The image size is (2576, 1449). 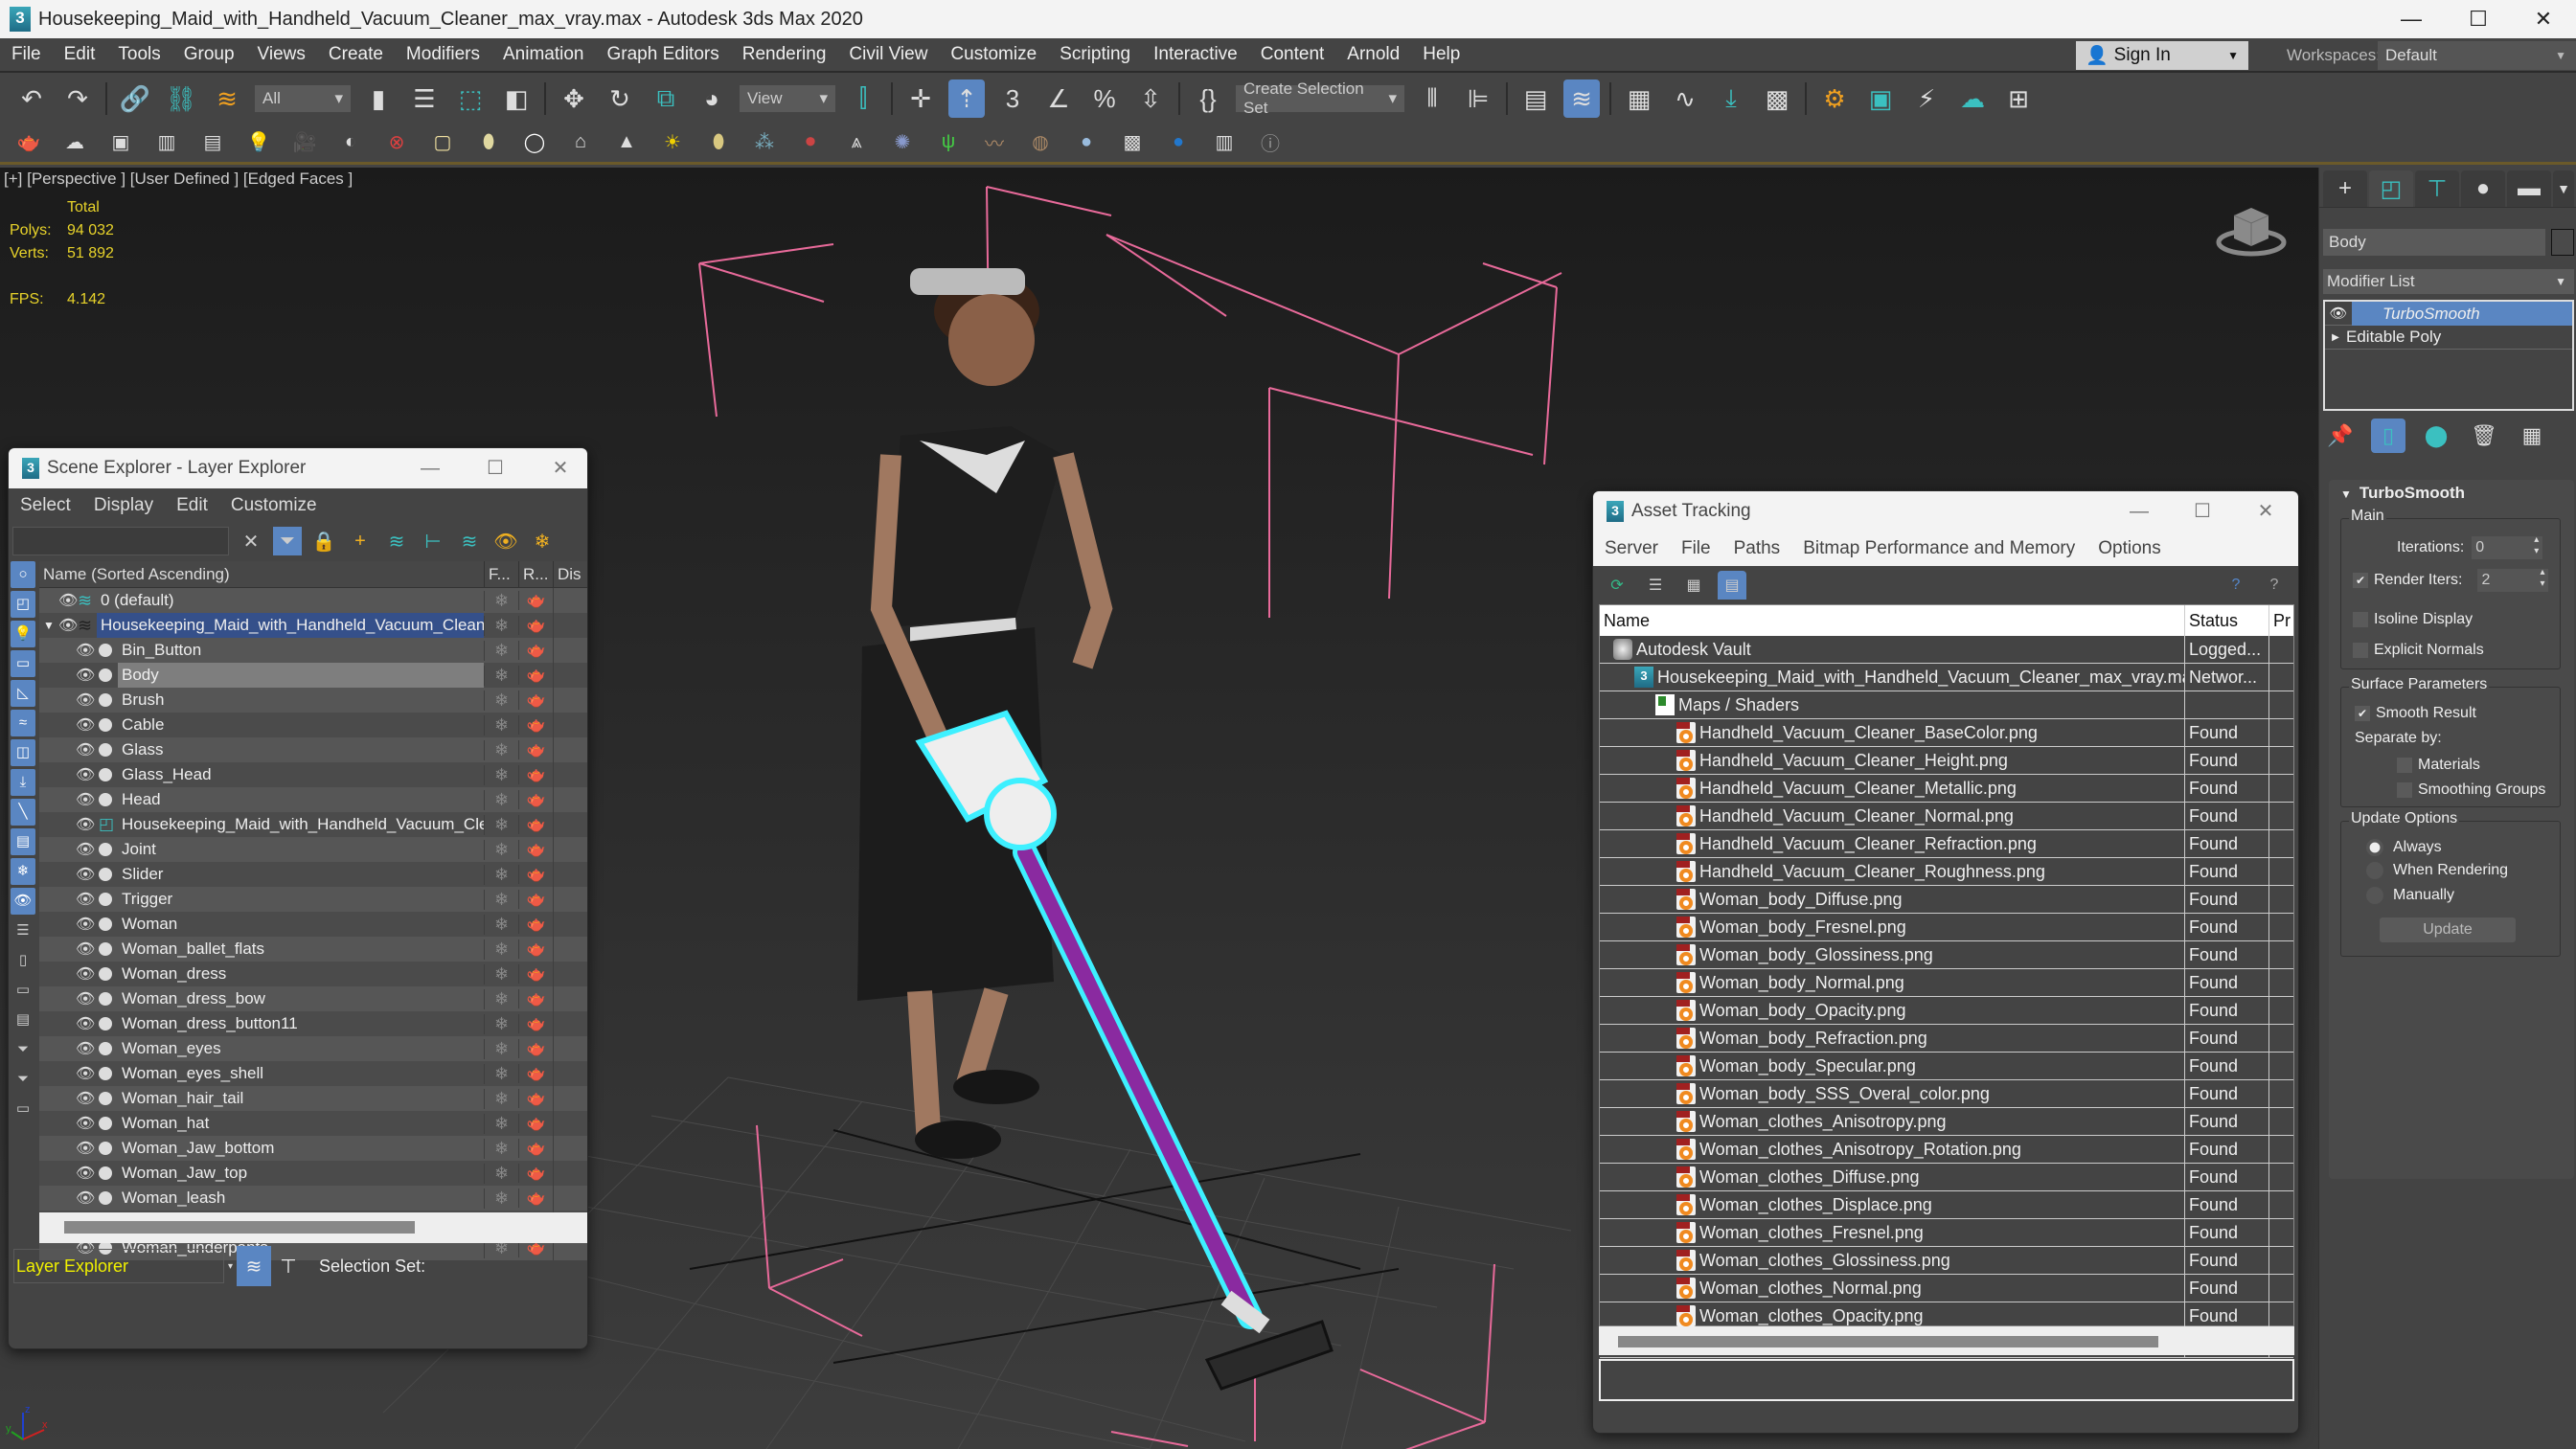 What do you see at coordinates (949, 142) in the screenshot?
I see `grass-icon: ψ` at bounding box center [949, 142].